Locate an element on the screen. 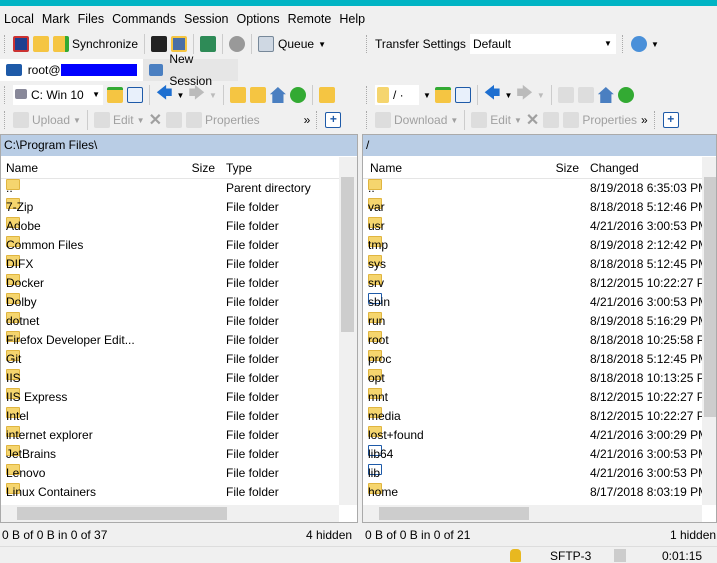  tab-new-session: New Session is located at coordinates (190, 70).